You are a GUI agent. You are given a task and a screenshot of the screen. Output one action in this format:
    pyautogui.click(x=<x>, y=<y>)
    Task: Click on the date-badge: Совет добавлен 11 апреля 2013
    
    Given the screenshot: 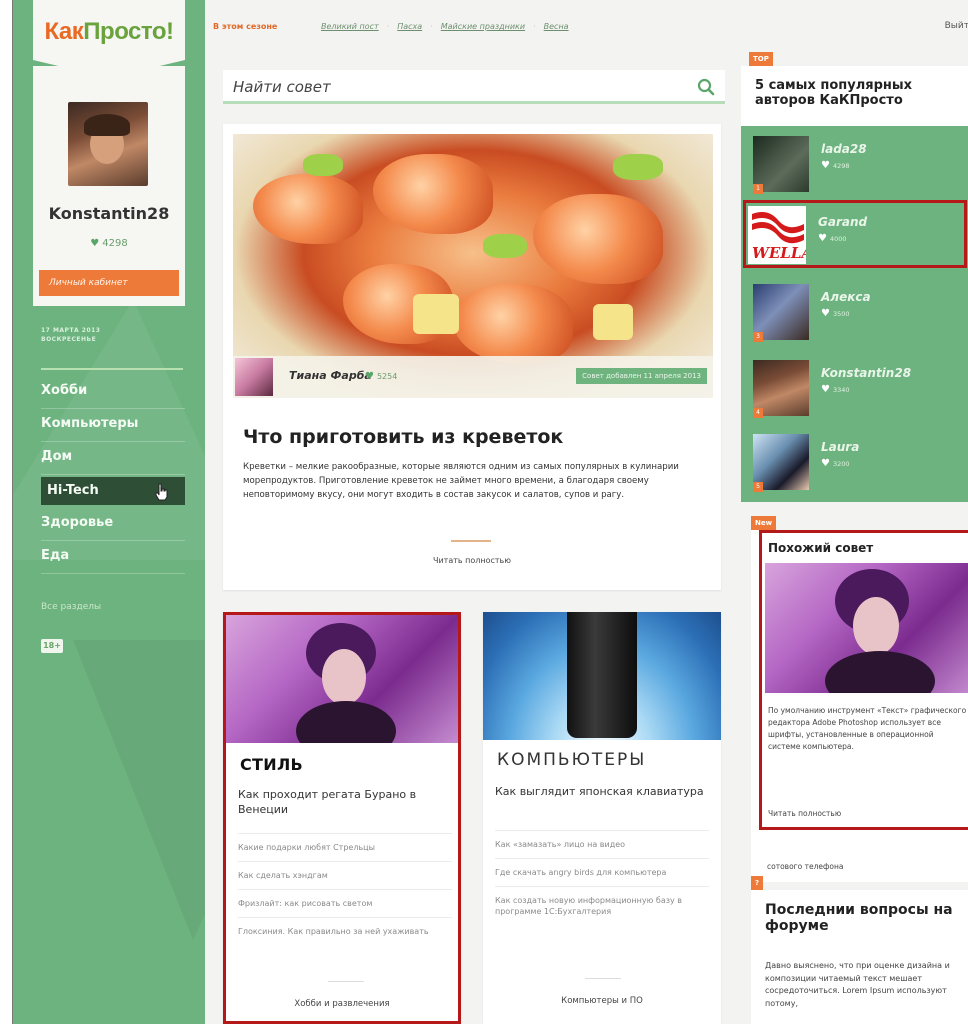 What is the action you would take?
    pyautogui.click(x=641, y=376)
    